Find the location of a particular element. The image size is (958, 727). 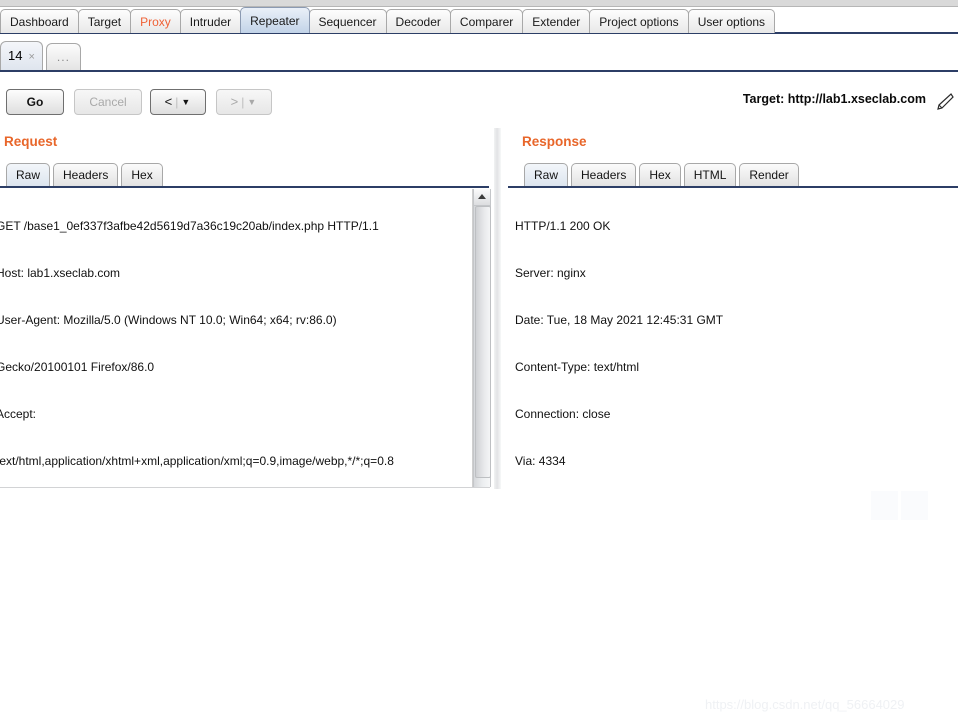

tab-decoder-label: Decoder is located at coordinates (418, 22).